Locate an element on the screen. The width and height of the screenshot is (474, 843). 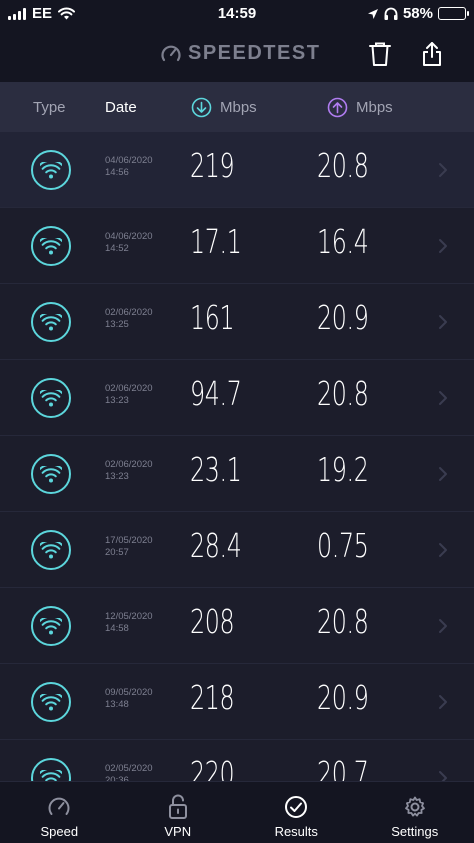
result-time: 20:57 is located at coordinates (117, 552).